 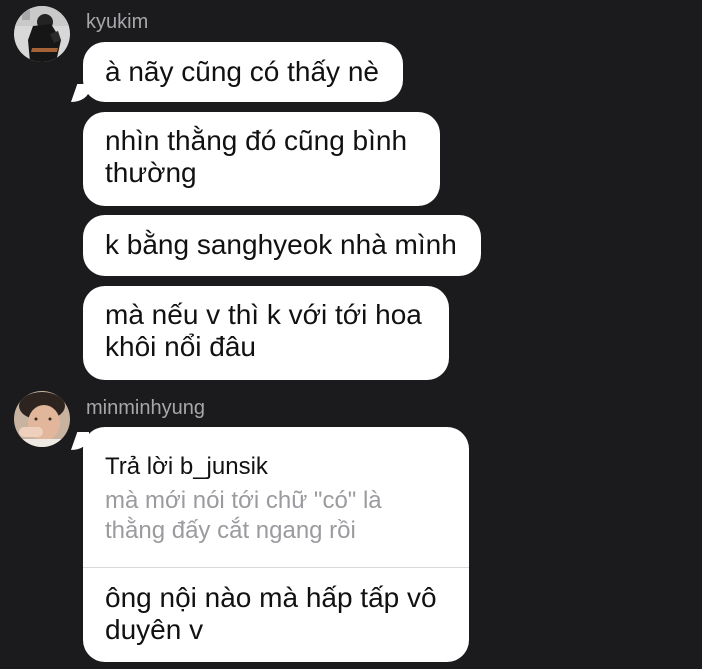 I want to click on message-bubble: k bằng sanghyeok nhà mình, so click(x=282, y=245).